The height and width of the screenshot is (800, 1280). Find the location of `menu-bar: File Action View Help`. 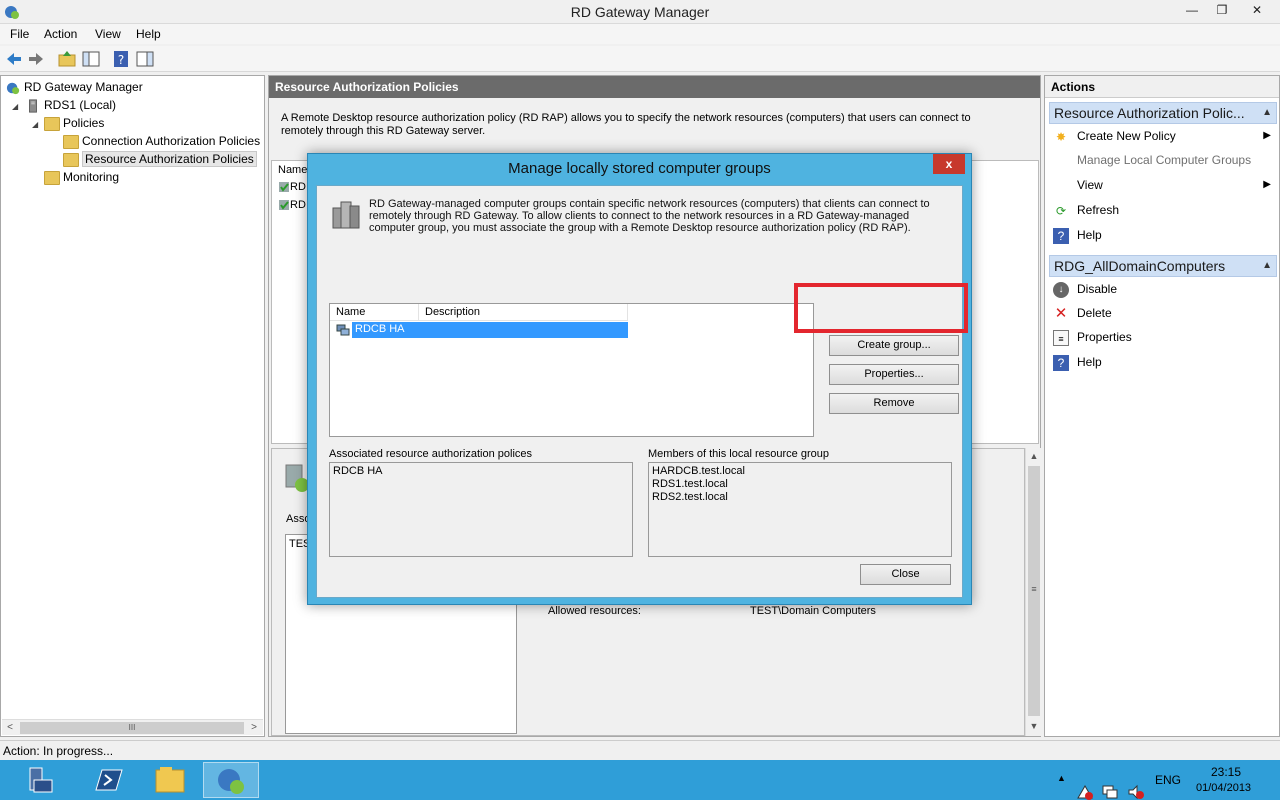

menu-bar: File Action View Help is located at coordinates (640, 34).